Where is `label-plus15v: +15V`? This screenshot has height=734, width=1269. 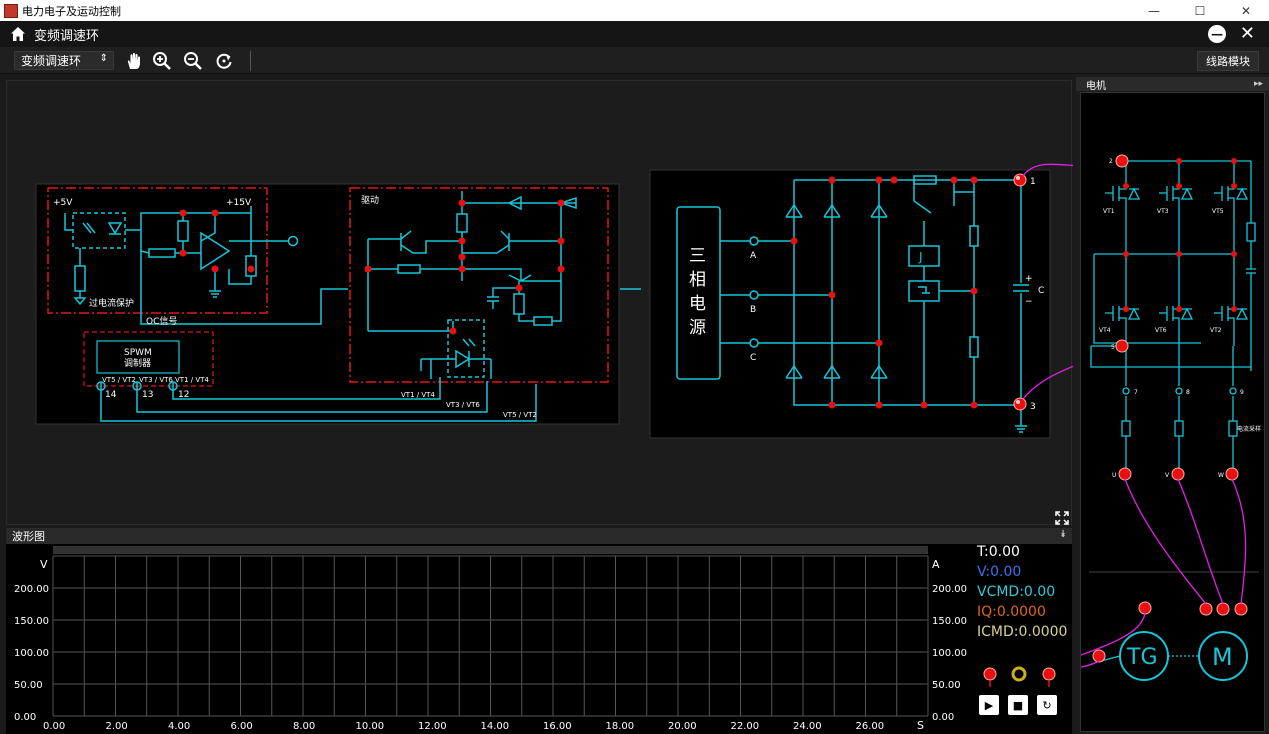
label-plus15v: +15V is located at coordinates (239, 203).